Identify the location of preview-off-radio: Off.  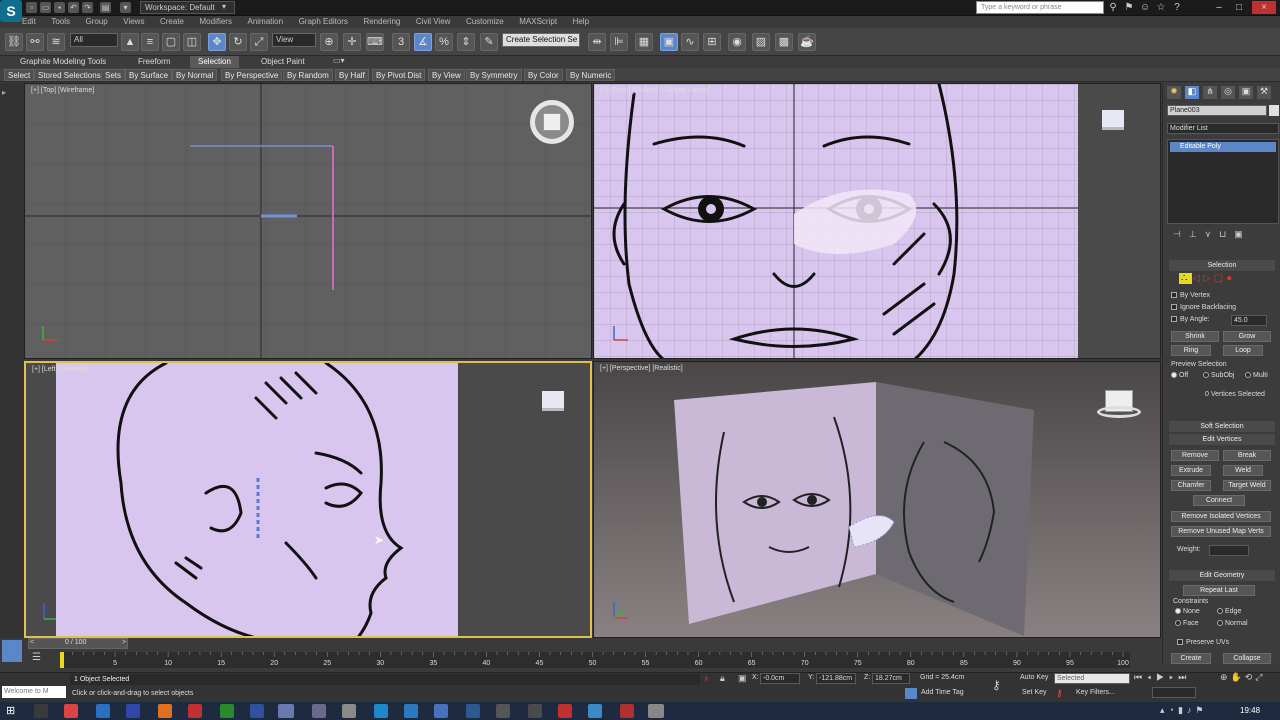
(1179, 375).